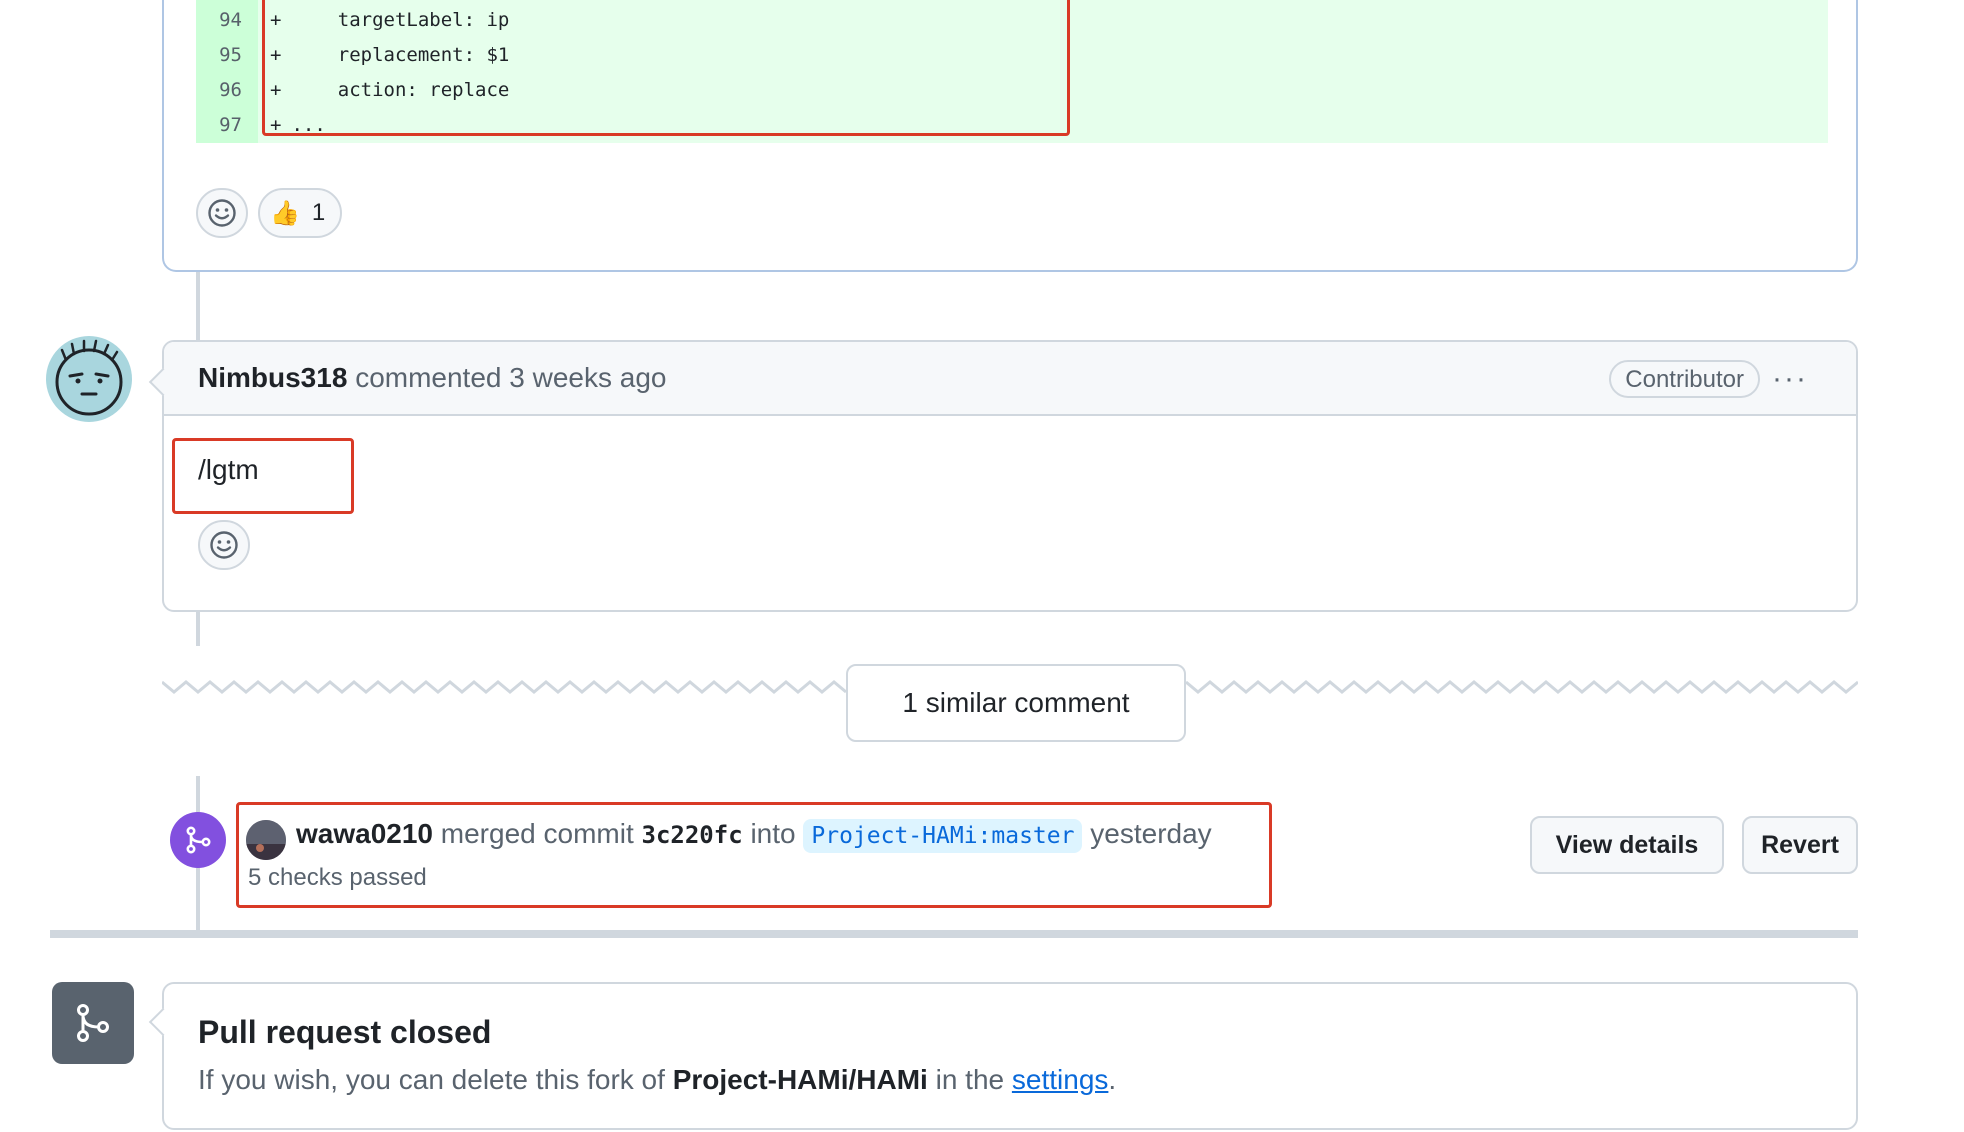  I want to click on avatar-face-icon, so click(89, 377).